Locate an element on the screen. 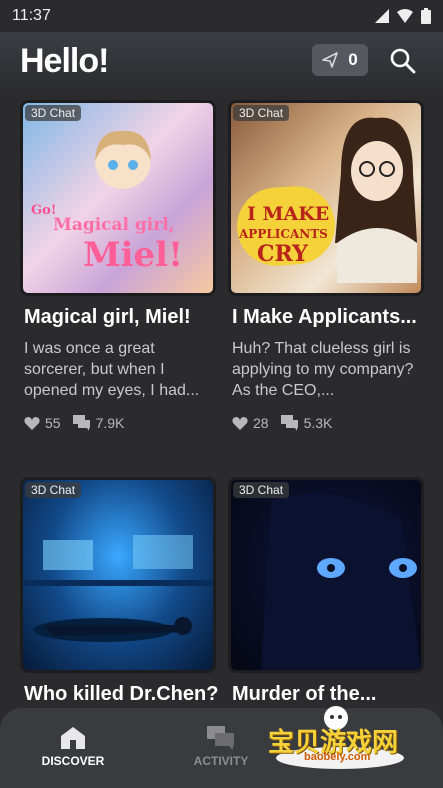  nav-activity-label: ACTIVITY is located at coordinates (221, 761).